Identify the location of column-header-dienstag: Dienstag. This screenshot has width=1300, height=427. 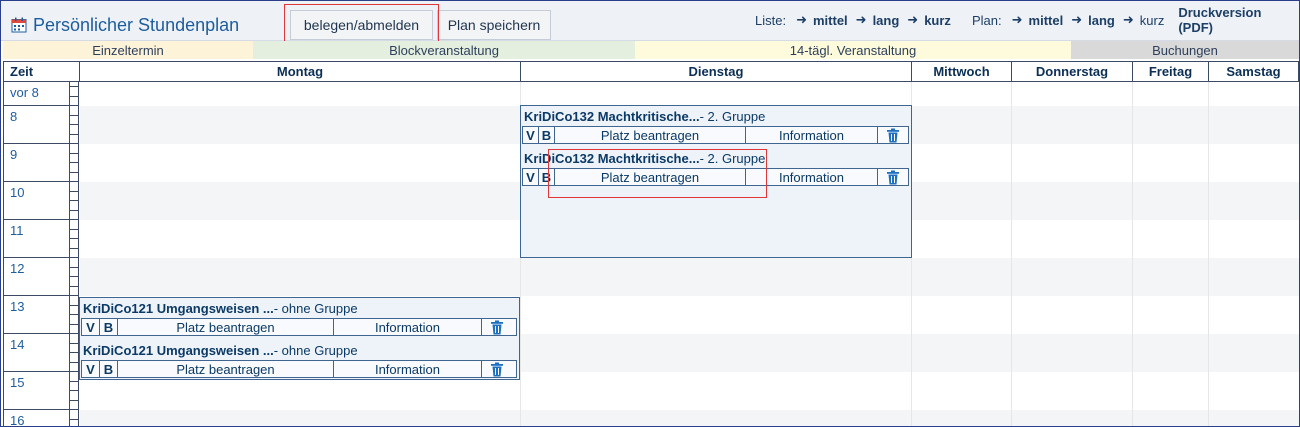
(716, 71).